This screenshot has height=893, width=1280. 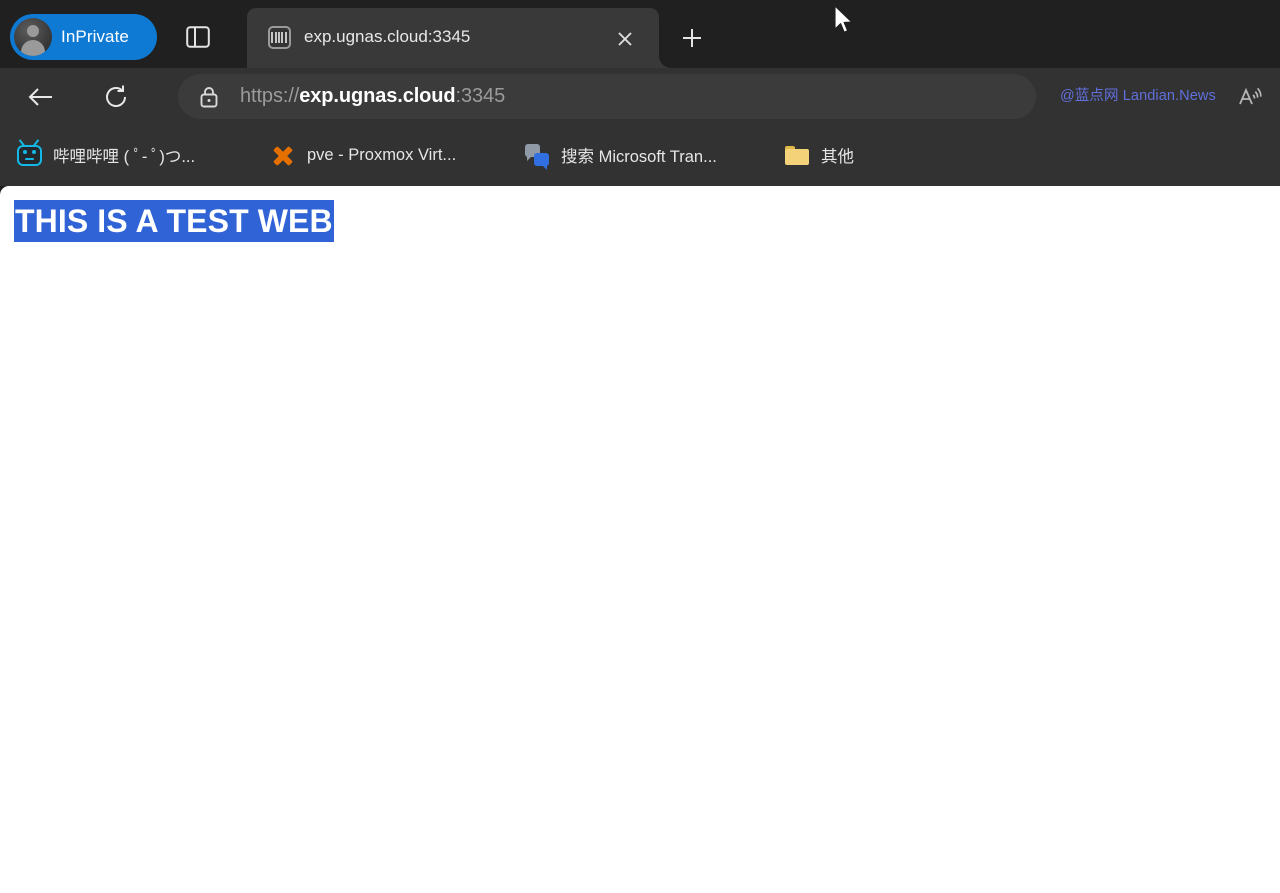 I want to click on generic-page-favicon, so click(x=279, y=37).